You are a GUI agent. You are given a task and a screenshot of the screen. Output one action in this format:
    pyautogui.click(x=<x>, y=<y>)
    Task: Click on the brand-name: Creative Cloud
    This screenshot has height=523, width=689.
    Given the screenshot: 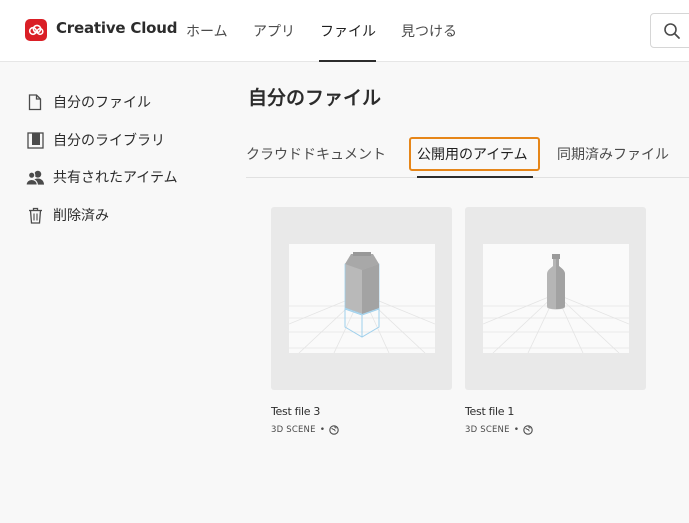 What is the action you would take?
    pyautogui.click(x=117, y=28)
    